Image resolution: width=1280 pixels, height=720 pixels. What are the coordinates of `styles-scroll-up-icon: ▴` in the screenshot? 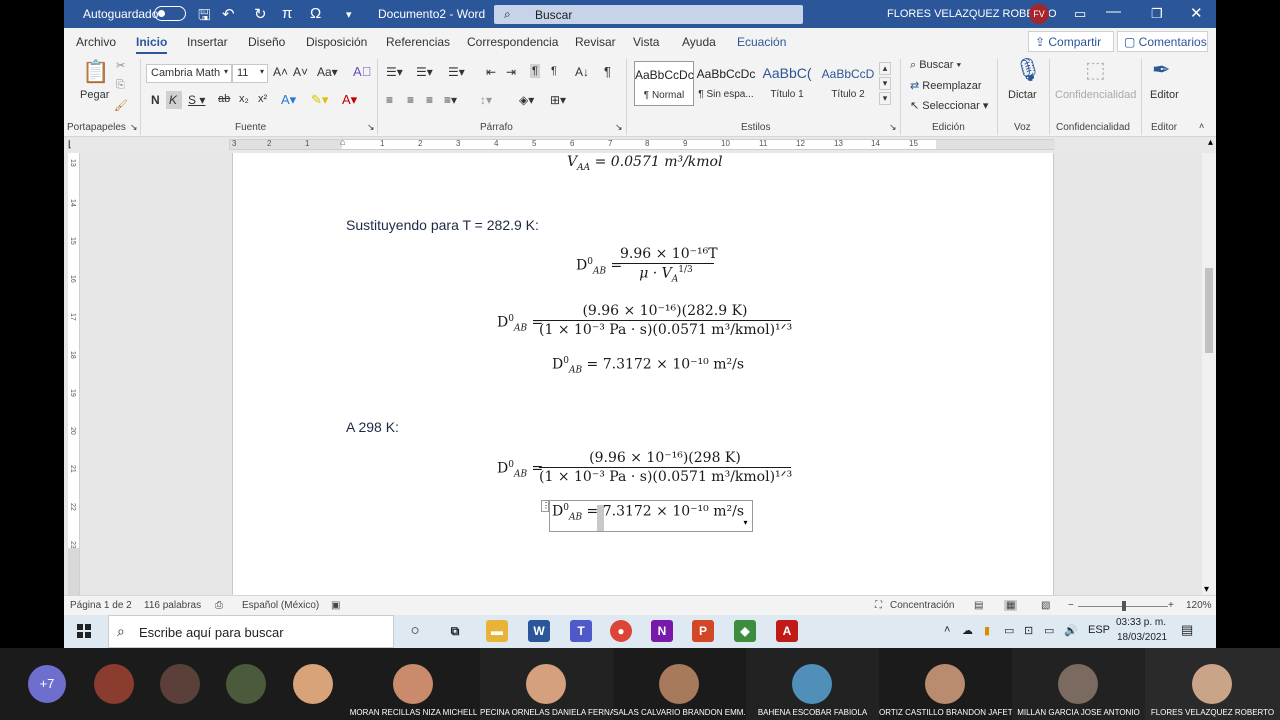 It's located at (885, 68).